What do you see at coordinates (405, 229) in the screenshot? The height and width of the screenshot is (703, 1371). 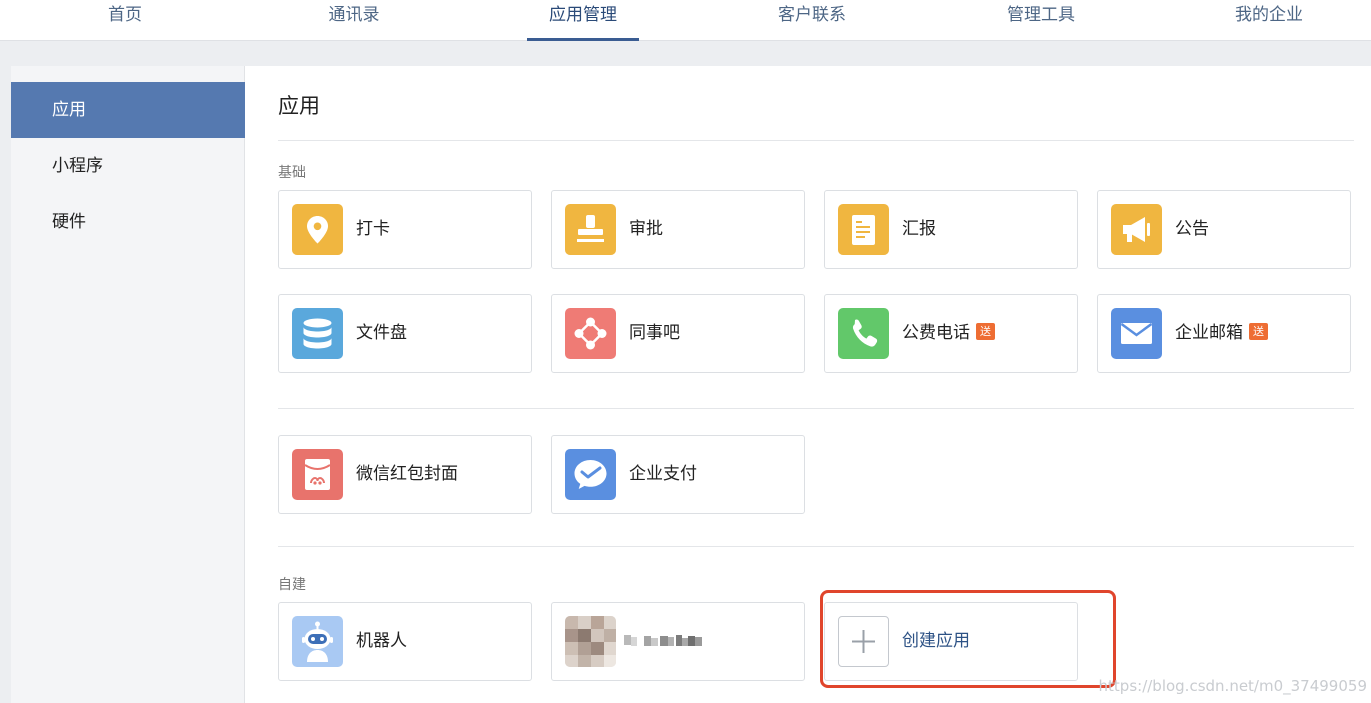 I see `app-card-clock-in: 打卡` at bounding box center [405, 229].